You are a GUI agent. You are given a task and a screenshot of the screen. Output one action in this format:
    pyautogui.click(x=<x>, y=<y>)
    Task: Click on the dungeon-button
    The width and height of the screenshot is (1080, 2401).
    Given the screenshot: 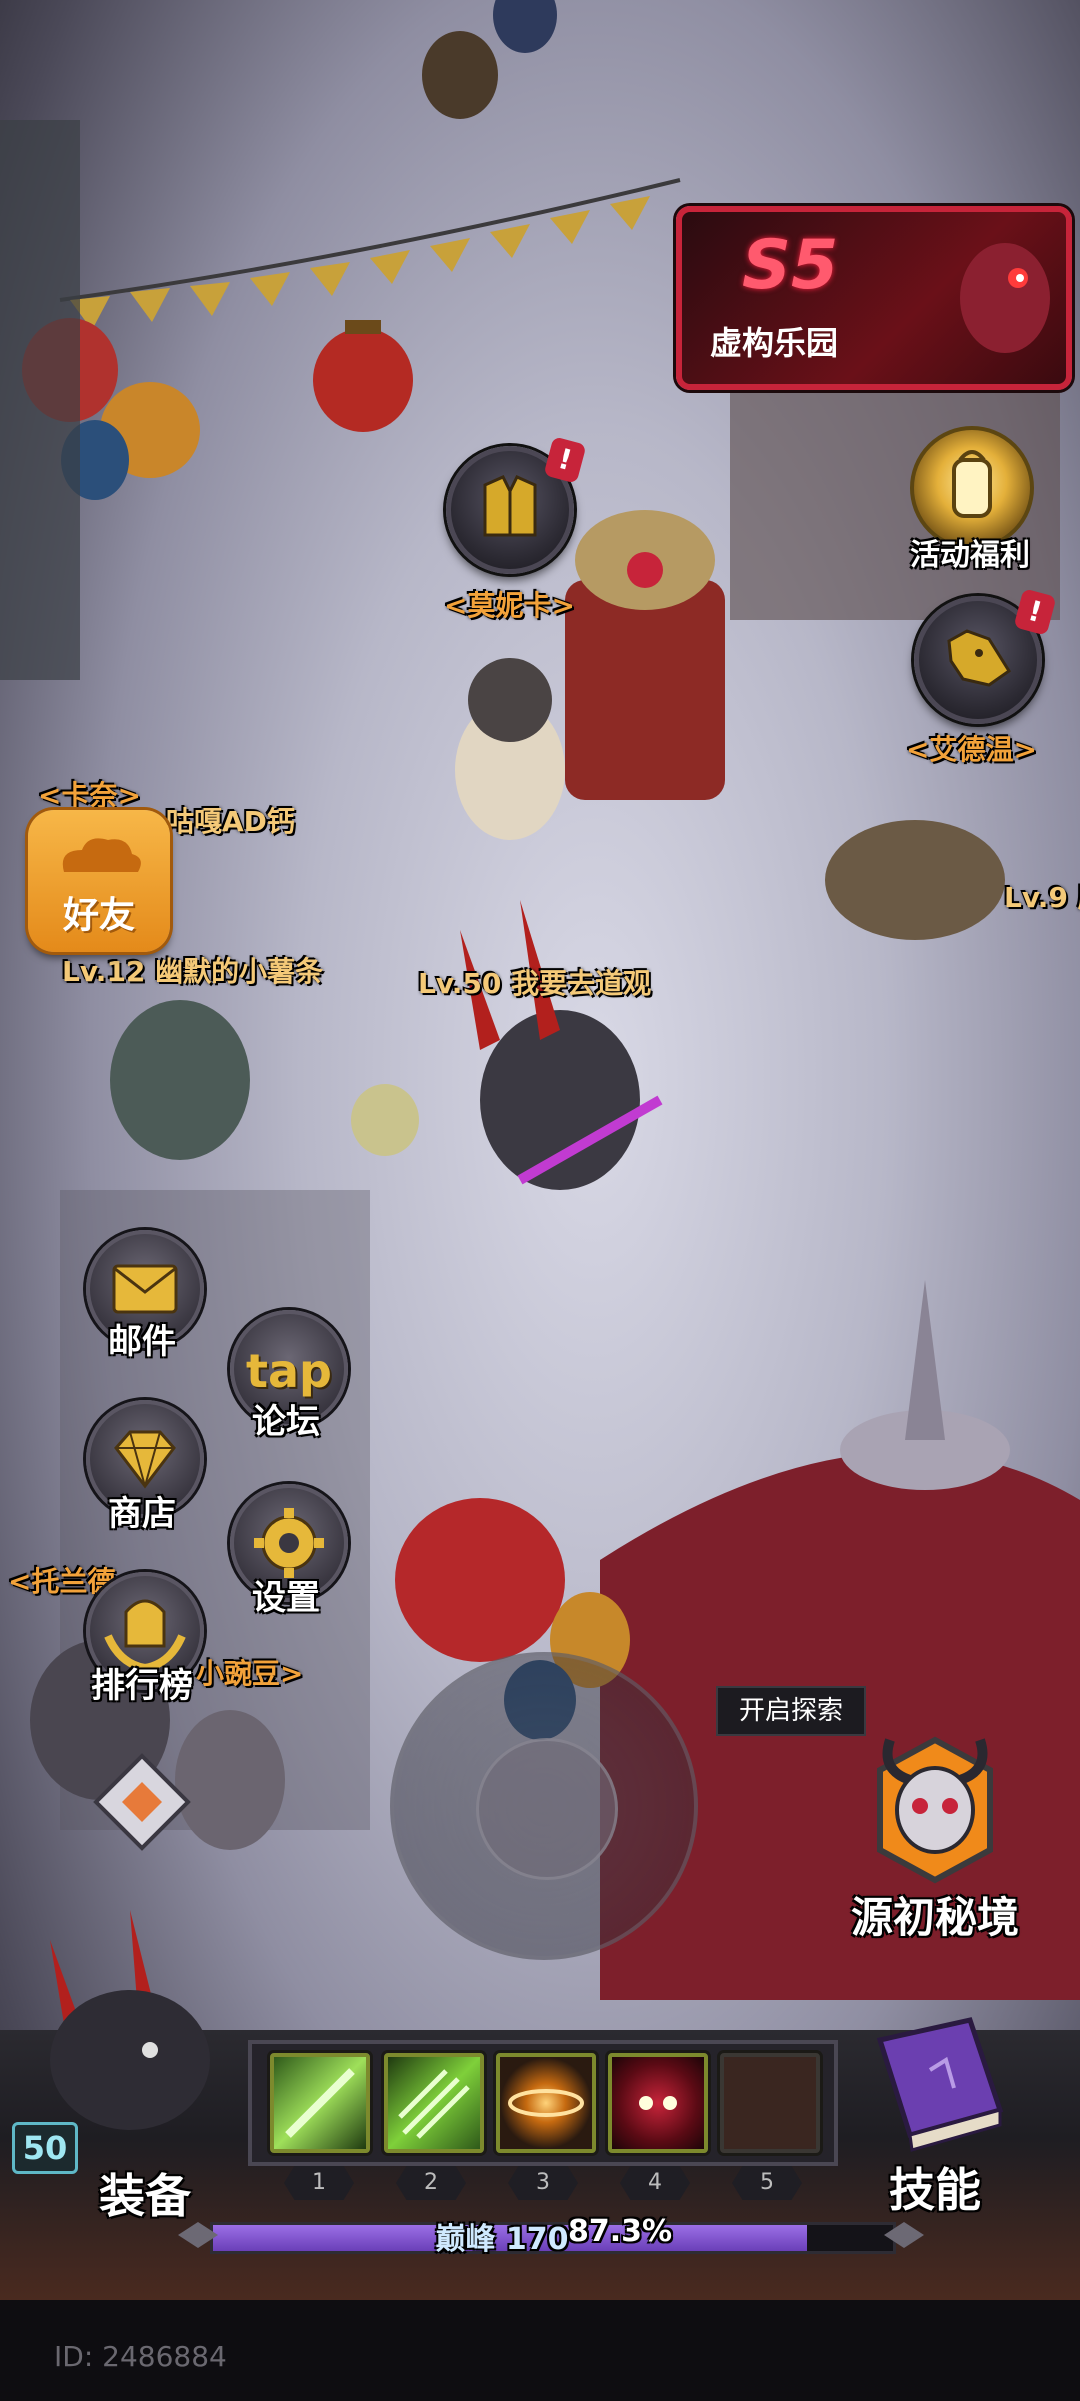 What is the action you would take?
    pyautogui.click(x=935, y=1805)
    